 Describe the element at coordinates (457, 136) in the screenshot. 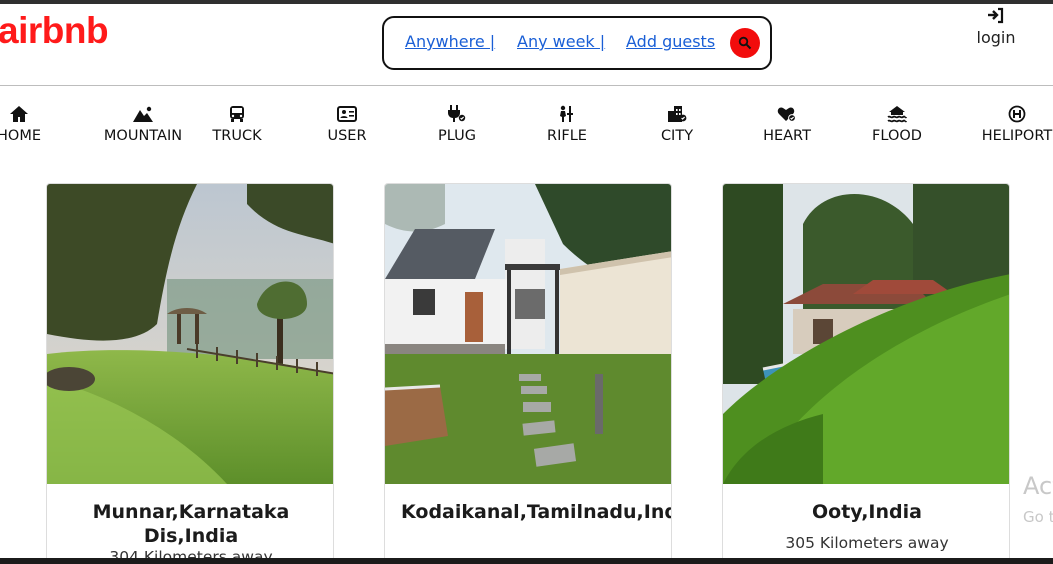

I see `category-label: PLUG` at that location.